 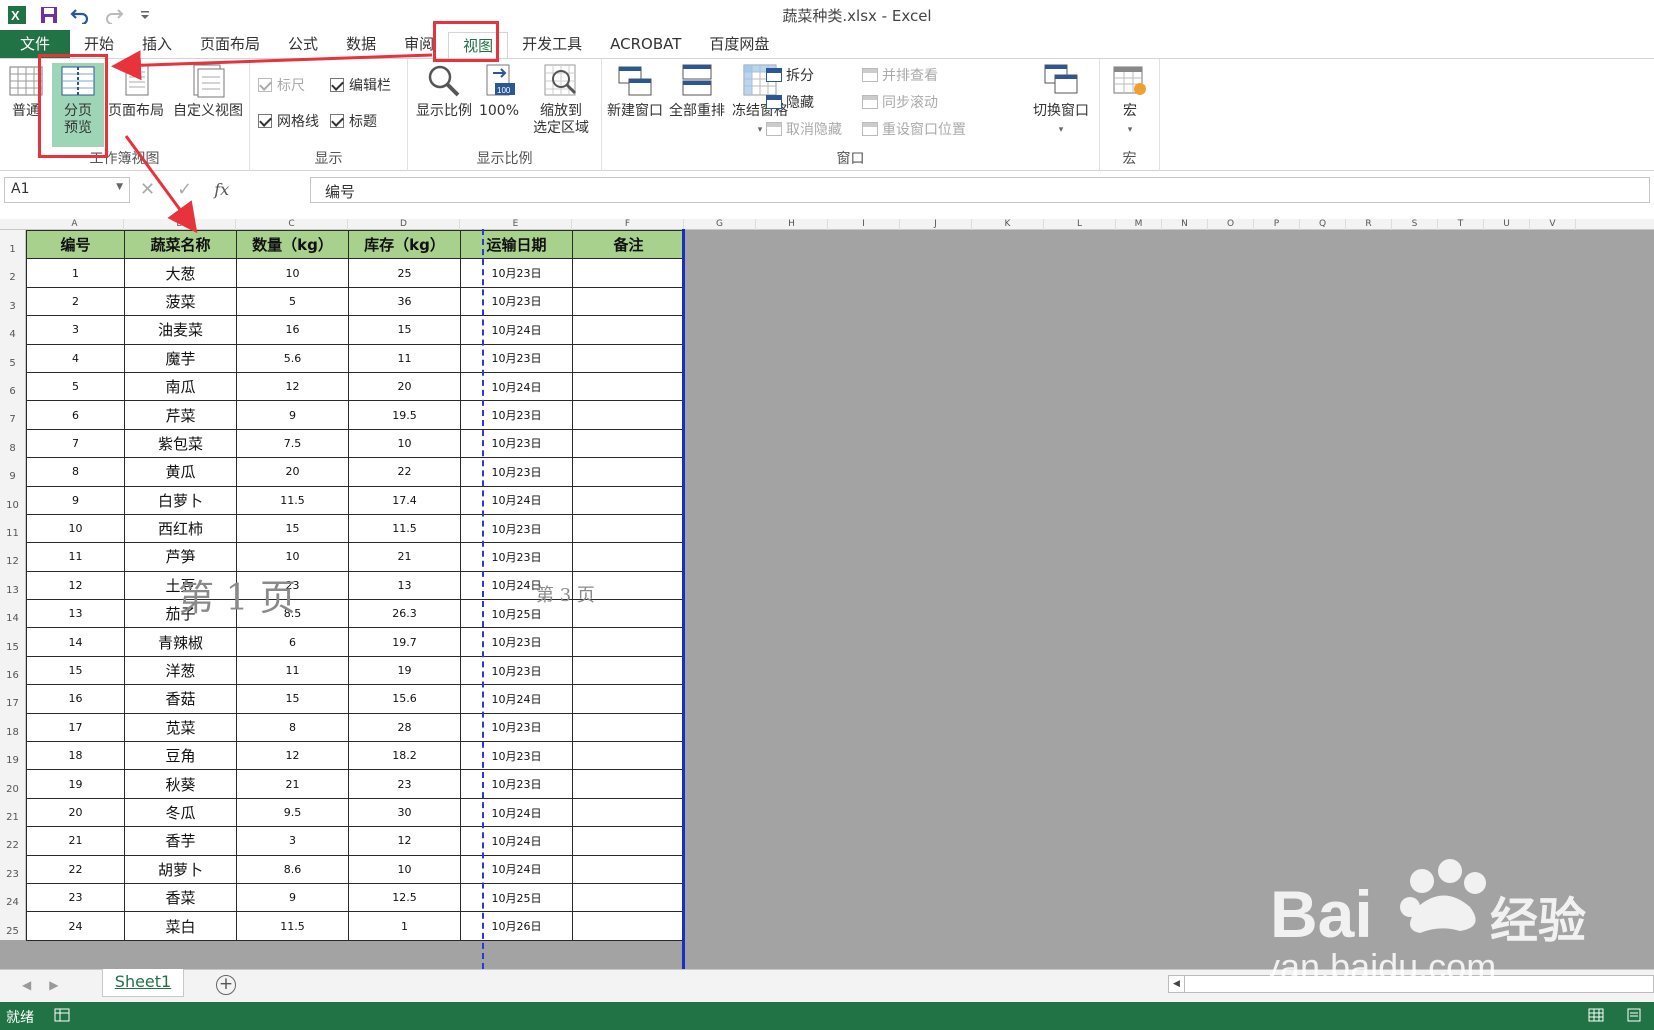 I want to click on table-cell: 5, so click(x=292, y=301).